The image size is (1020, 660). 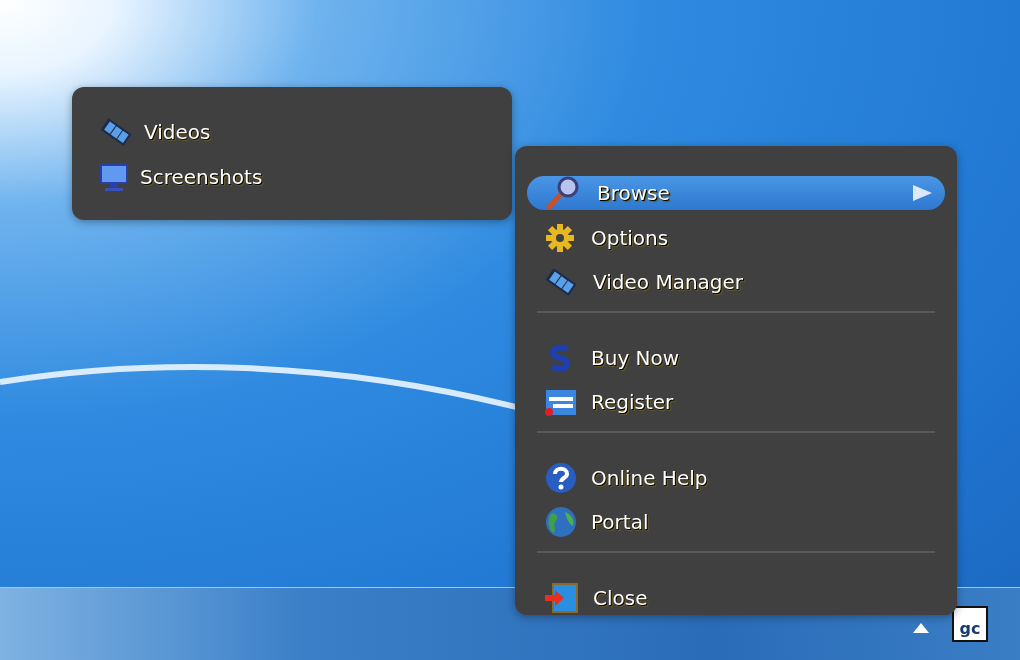 What do you see at coordinates (114, 176) in the screenshot?
I see `monitor-icon` at bounding box center [114, 176].